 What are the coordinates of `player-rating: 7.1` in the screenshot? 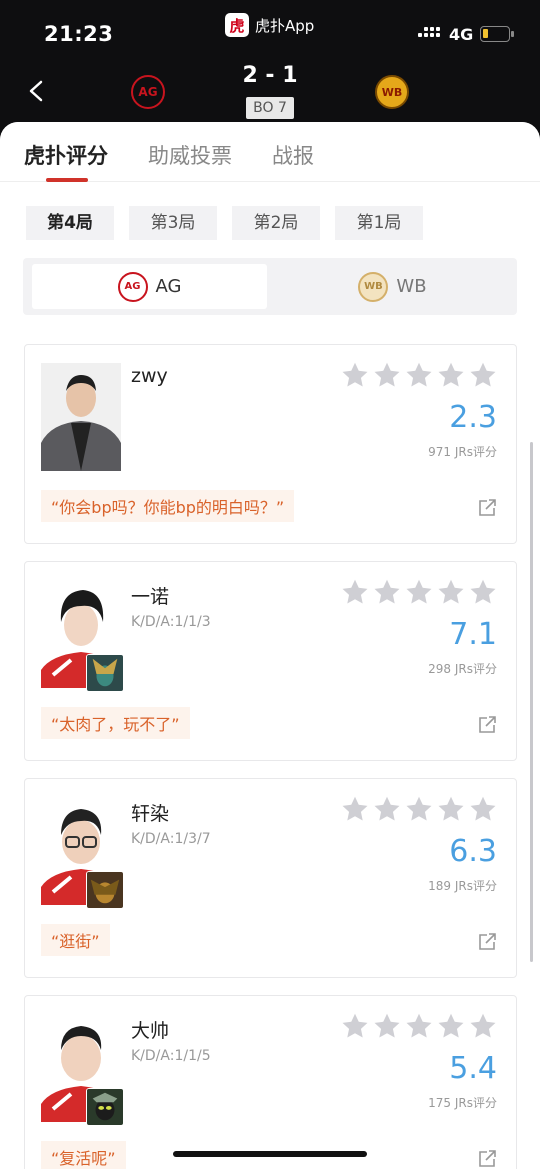 It's located at (473, 634).